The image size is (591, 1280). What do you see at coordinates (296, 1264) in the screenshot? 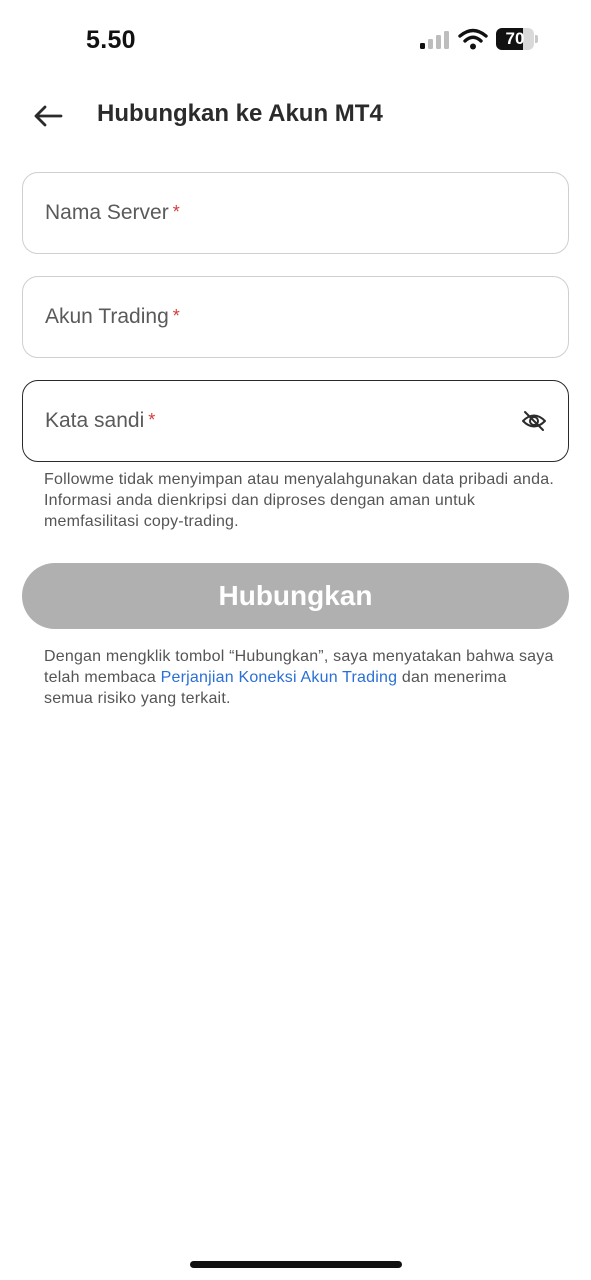
I see `home-indicator` at bounding box center [296, 1264].